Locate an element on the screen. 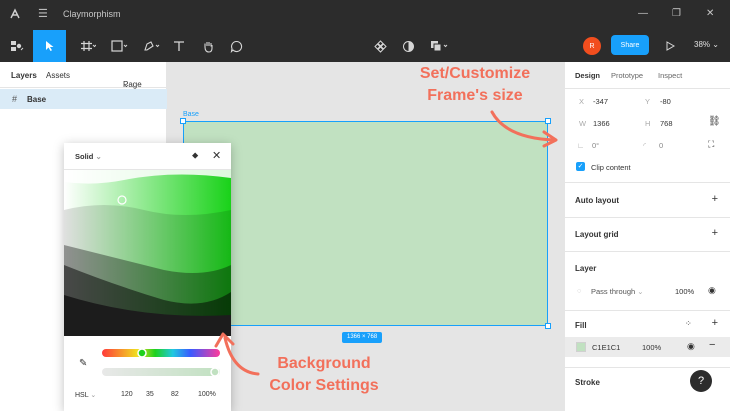  help-button: ? is located at coordinates (701, 381).